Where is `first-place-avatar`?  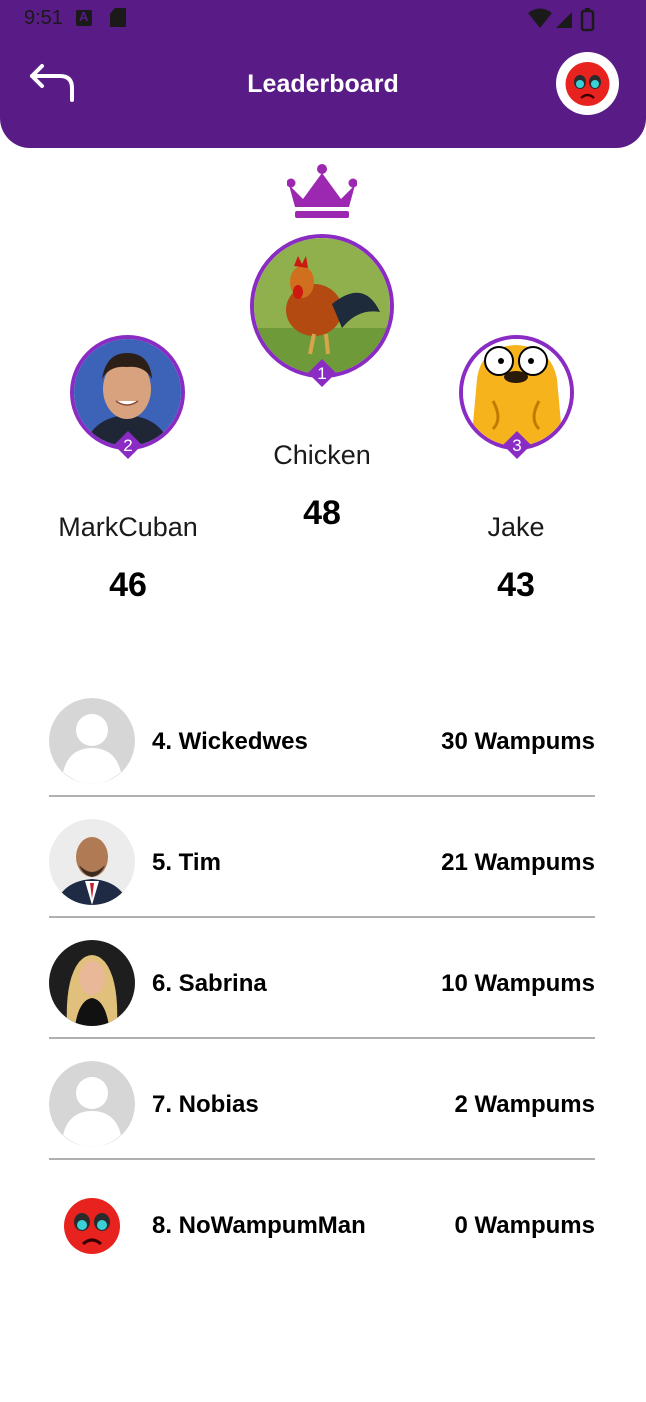
first-place-avatar is located at coordinates (322, 306).